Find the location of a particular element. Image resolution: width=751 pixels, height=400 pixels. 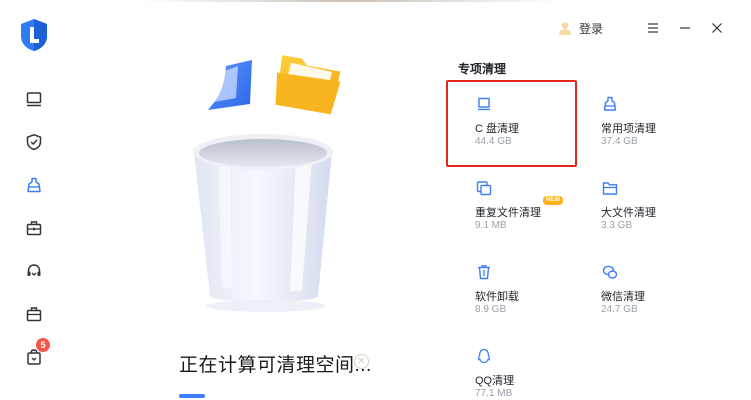

tile-large-files-cleanup: 大文件清理 3.3 GB is located at coordinates (644, 199).